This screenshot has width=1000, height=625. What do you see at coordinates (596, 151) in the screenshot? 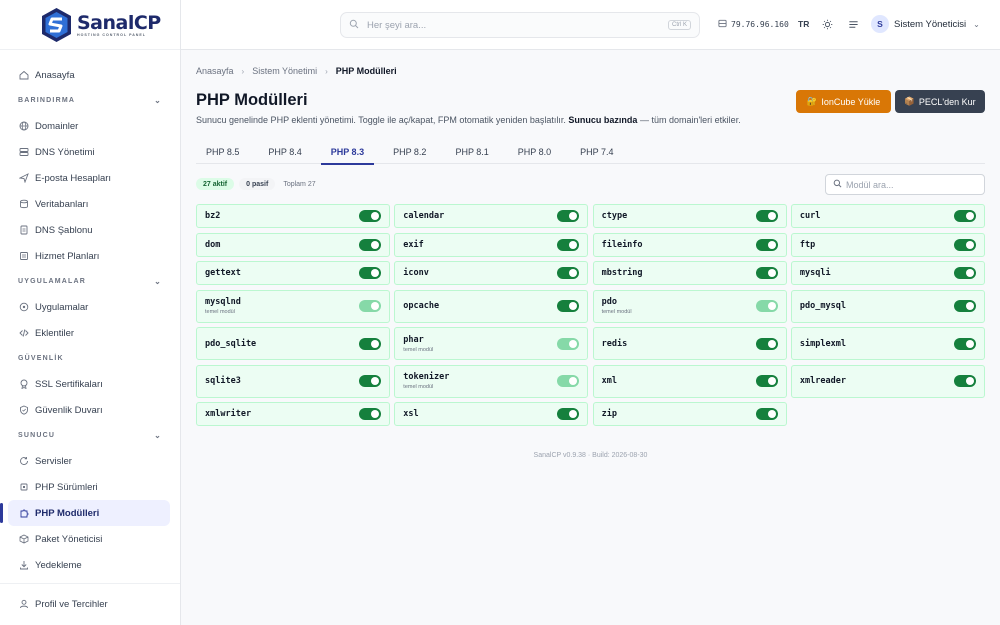
I see `tab-php-7-4: PHP 7.4` at bounding box center [596, 151].